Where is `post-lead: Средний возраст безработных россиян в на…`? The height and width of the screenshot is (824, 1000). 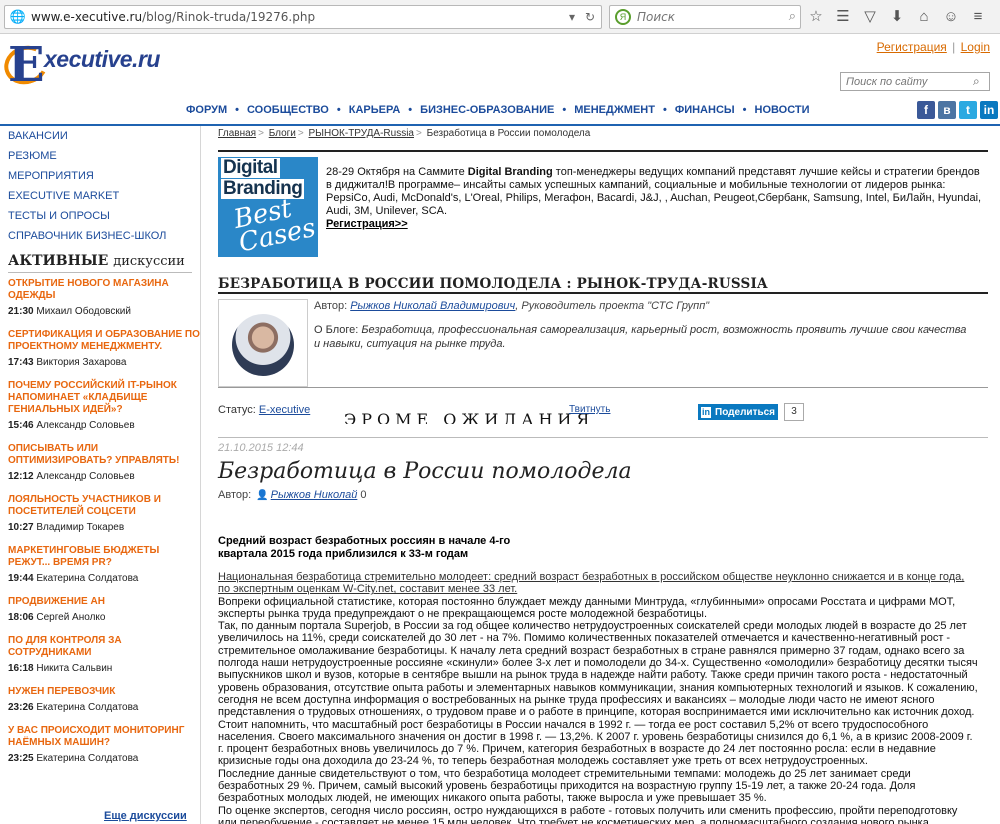
post-lead: Средний возраст безработных россиян в на… is located at coordinates (364, 547).